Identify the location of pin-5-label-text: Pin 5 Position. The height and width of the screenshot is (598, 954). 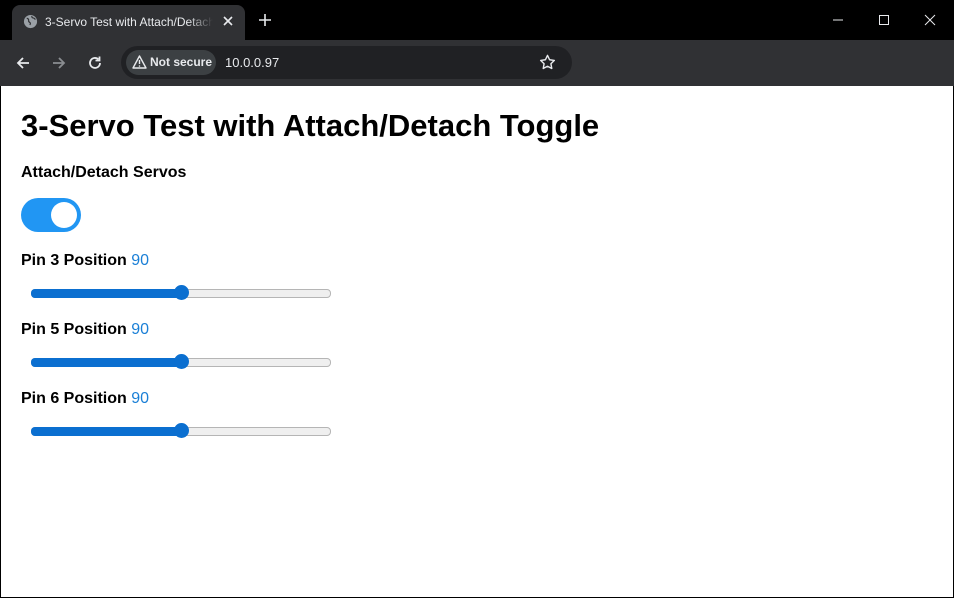
(74, 329).